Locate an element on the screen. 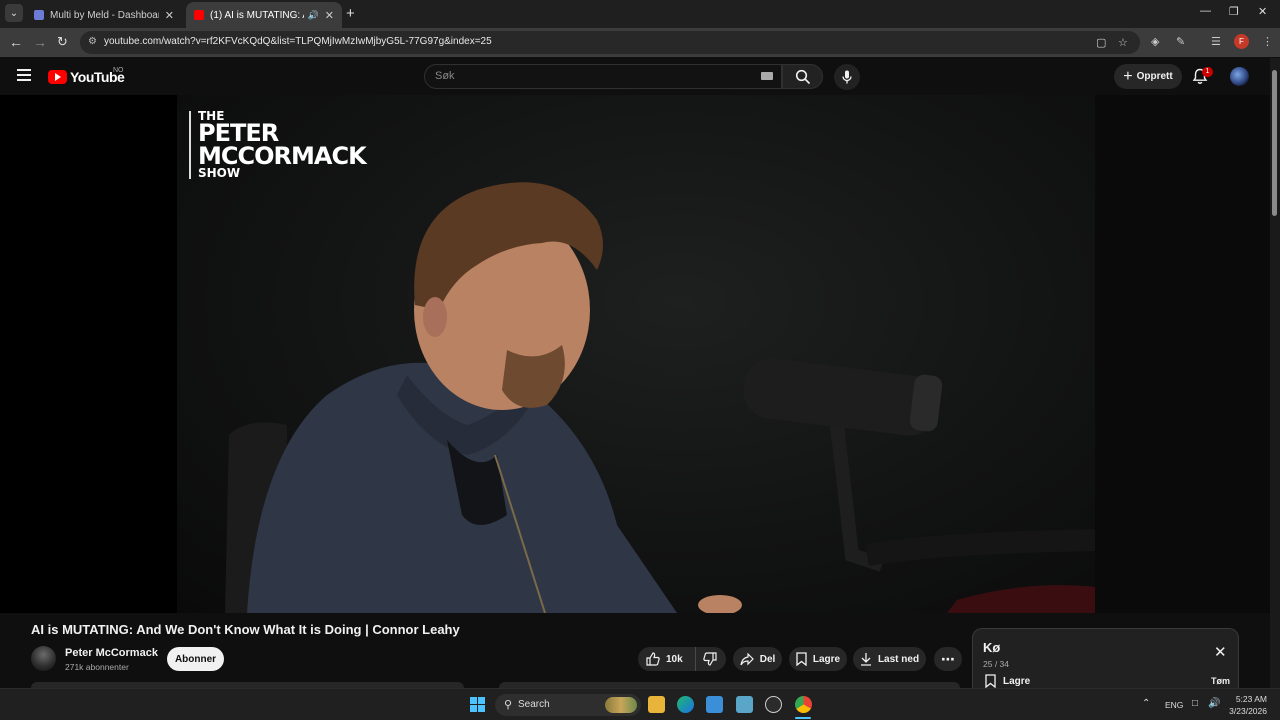 The width and height of the screenshot is (1280, 720). windows-taskbar: ⚲ Search ⌃ ENG □ 🔊 5:23 AM 3/23/2026 is located at coordinates (640, 704).